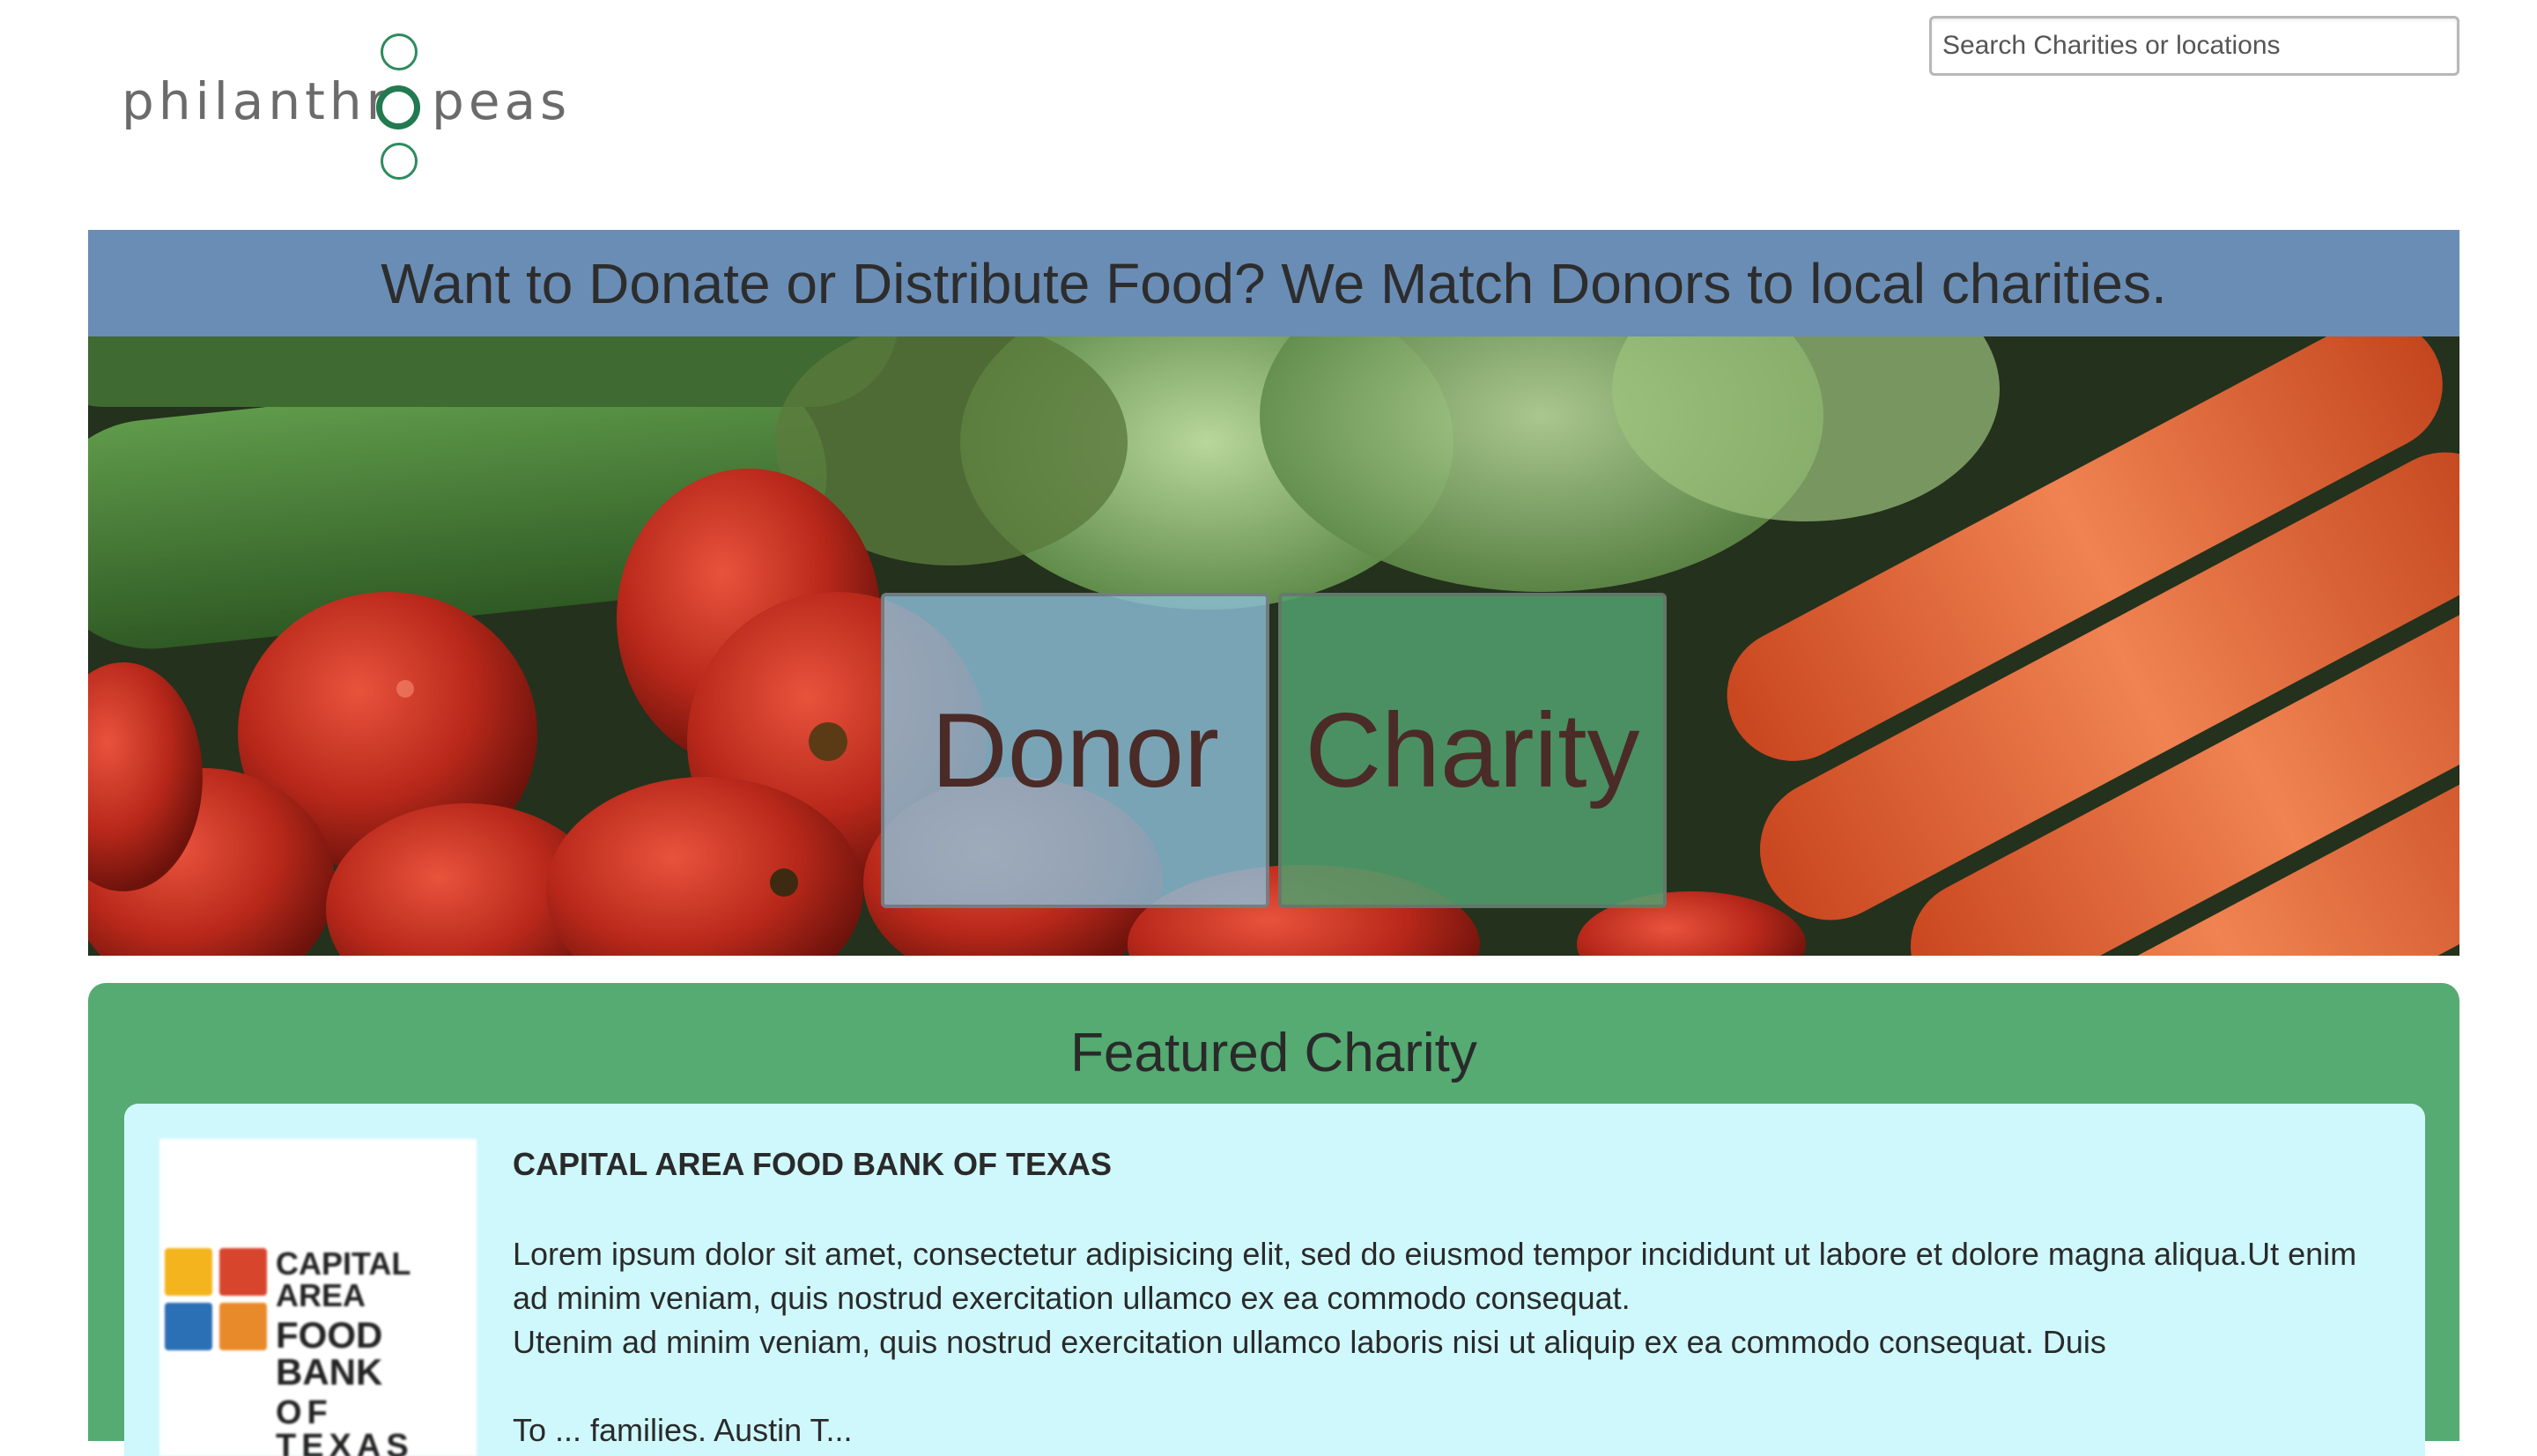  I want to click on site-logo: philanthr peas, so click(344, 107).